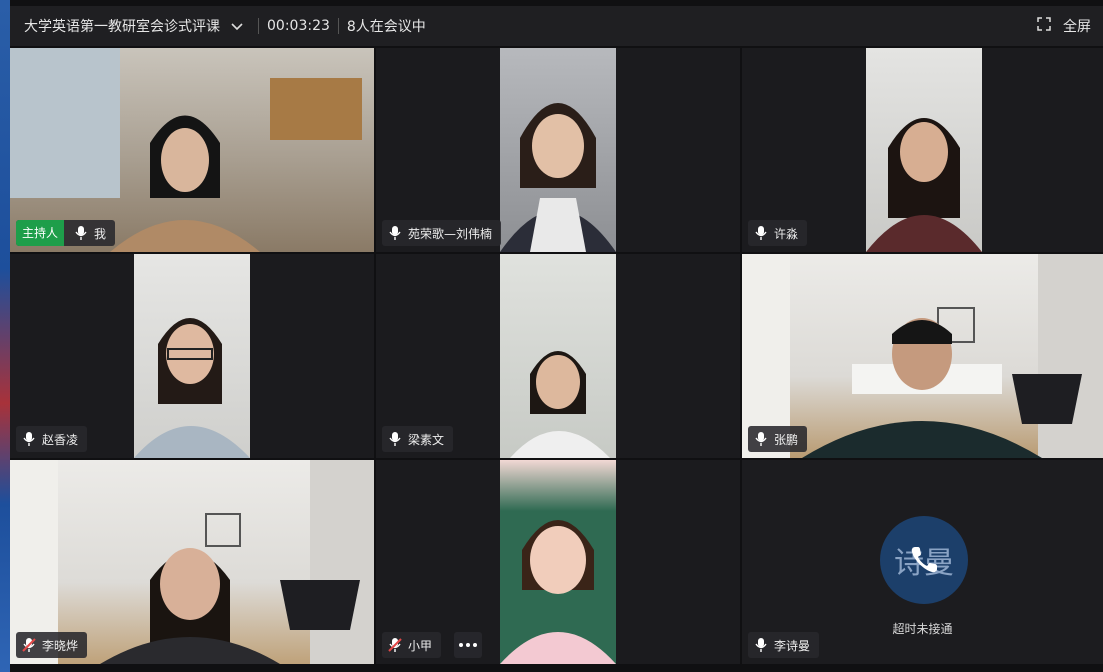 The image size is (1103, 672). Describe the element at coordinates (60, 439) in the screenshot. I see `participant-name: 赵香凌` at that location.